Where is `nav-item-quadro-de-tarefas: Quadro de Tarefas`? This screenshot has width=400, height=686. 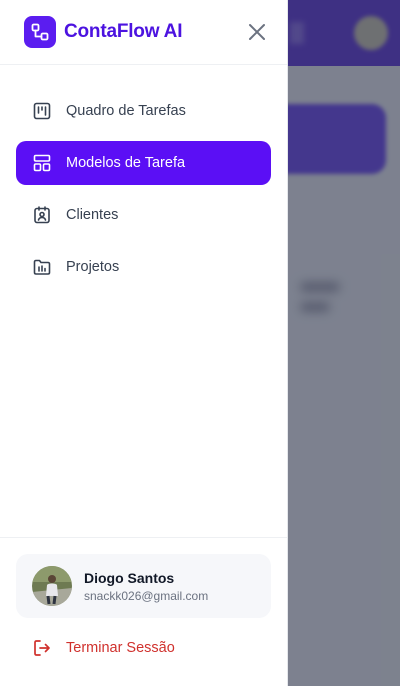 nav-item-quadro-de-tarefas: Quadro de Tarefas is located at coordinates (143, 111).